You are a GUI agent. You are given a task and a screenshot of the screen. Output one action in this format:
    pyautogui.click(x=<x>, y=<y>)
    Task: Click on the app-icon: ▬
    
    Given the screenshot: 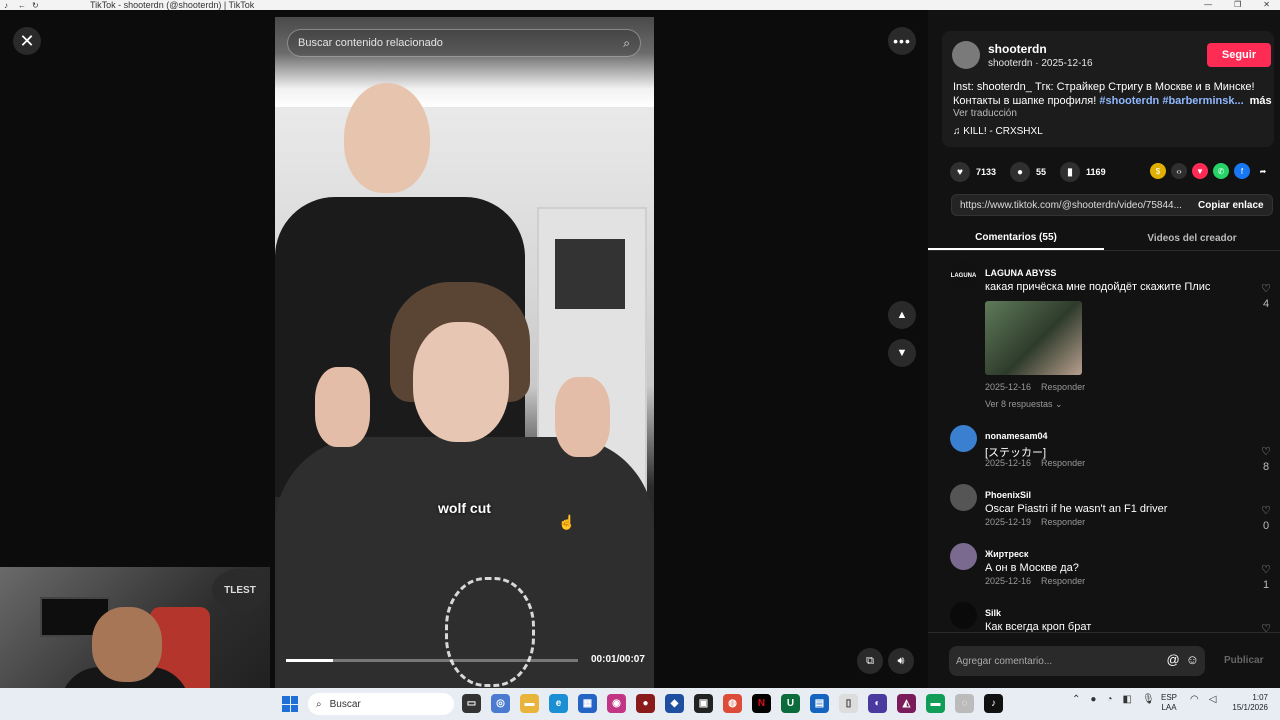 What is the action you would take?
    pyautogui.click(x=935, y=703)
    